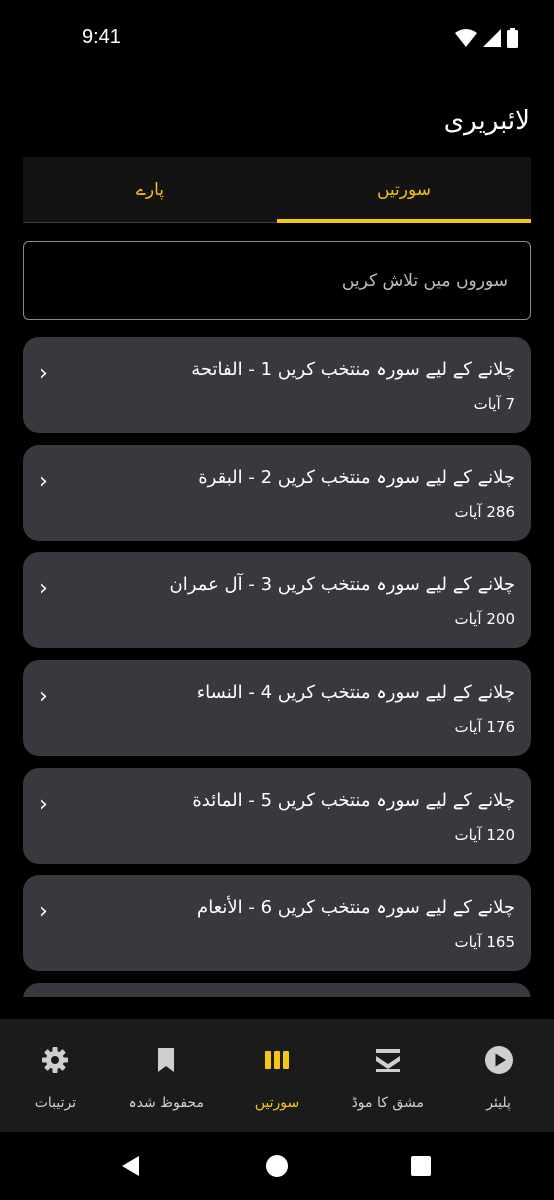 This screenshot has width=554, height=1200. Describe the element at coordinates (277, 1103) in the screenshot. I see `nav-label: سورتیں` at that location.